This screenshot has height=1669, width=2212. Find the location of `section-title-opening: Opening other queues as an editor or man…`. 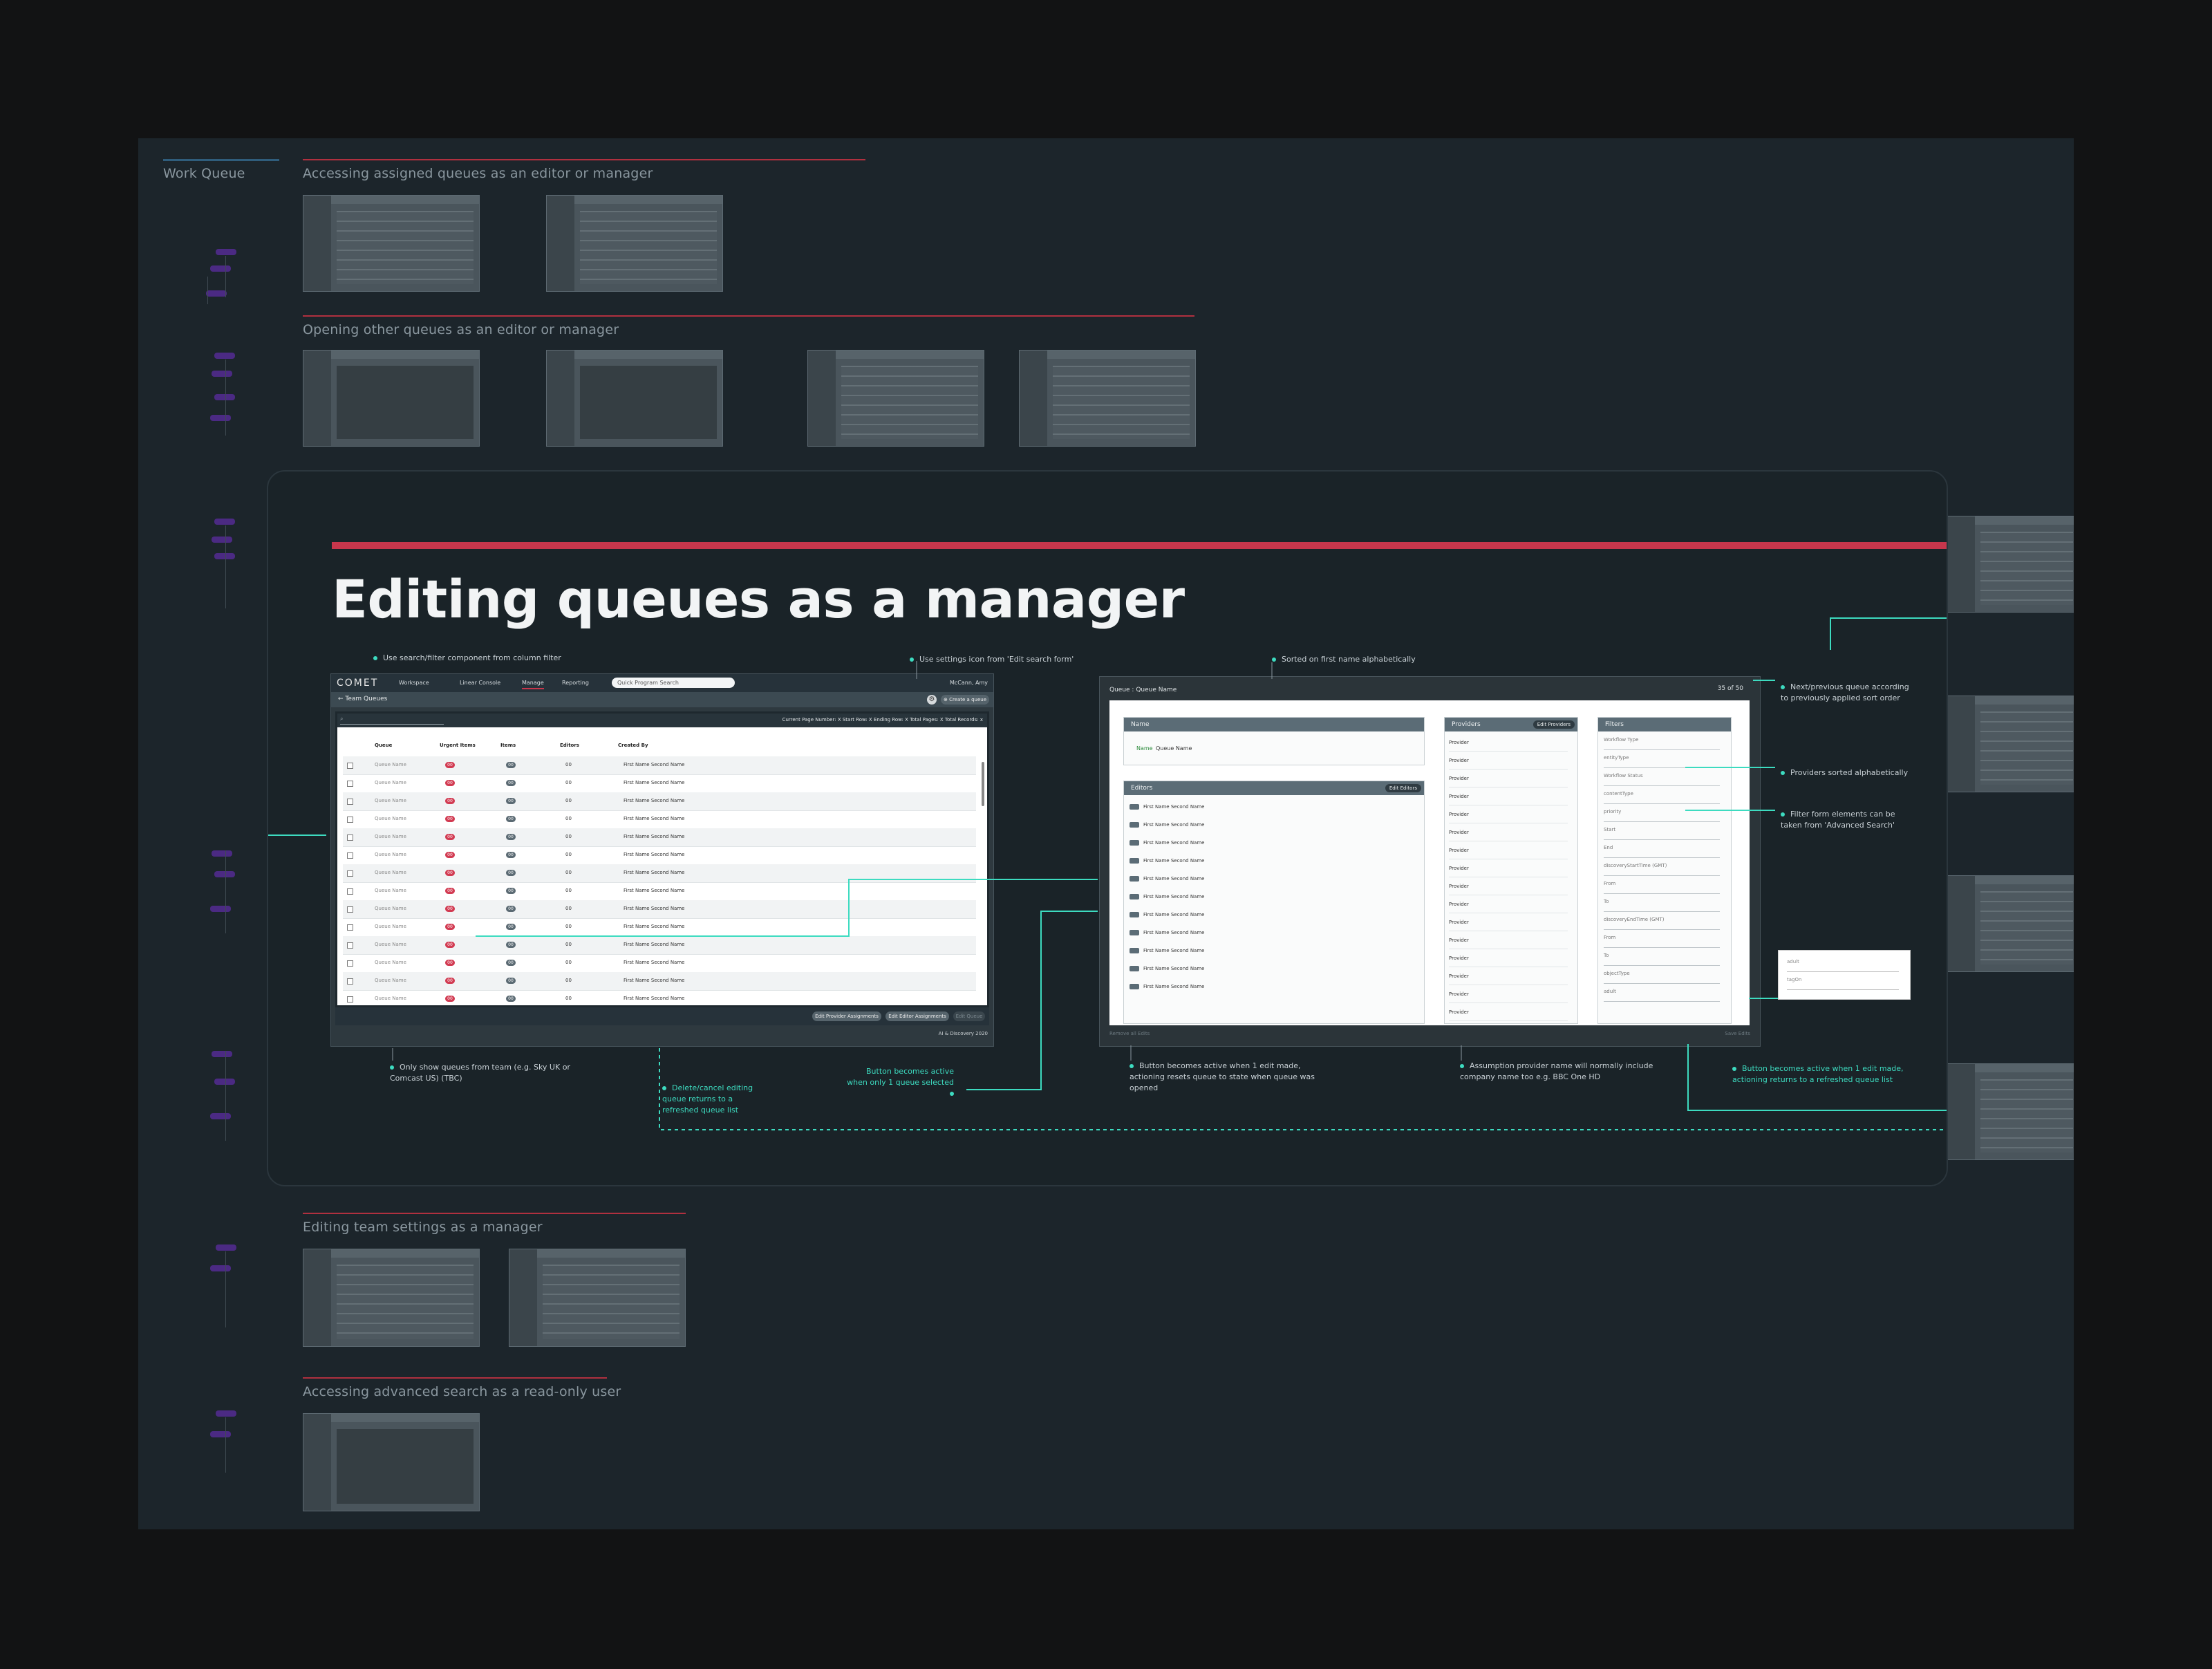

section-title-opening: Opening other queues as an editor or man… is located at coordinates (461, 329).